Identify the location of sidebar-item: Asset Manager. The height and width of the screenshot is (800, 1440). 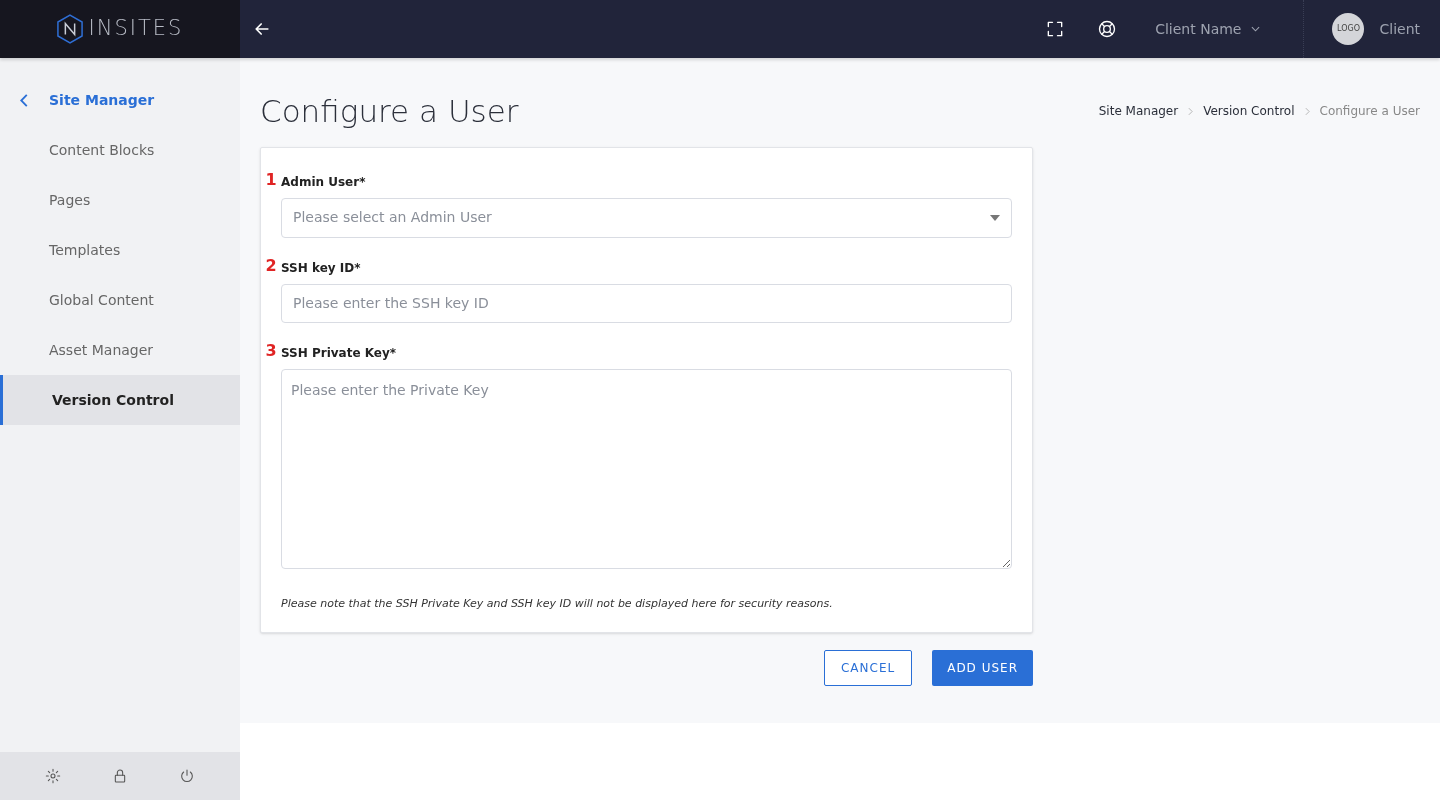
(120, 350).